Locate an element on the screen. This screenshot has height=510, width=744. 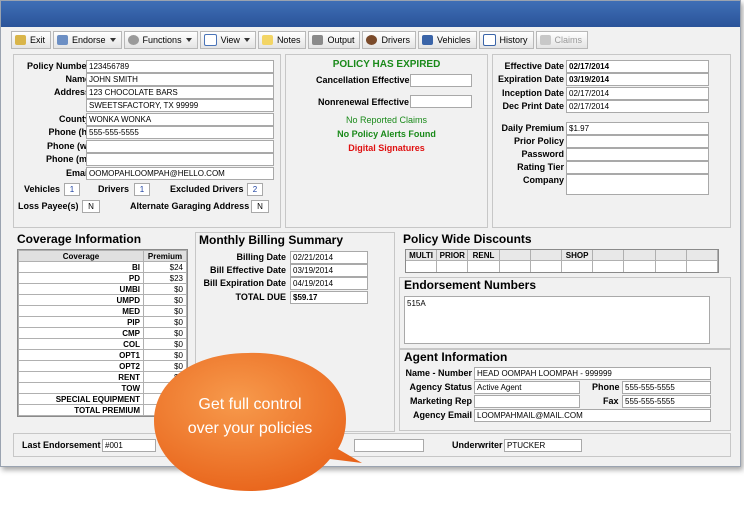
coverage-premium-cell: $0 is located at coordinates (165, 289).